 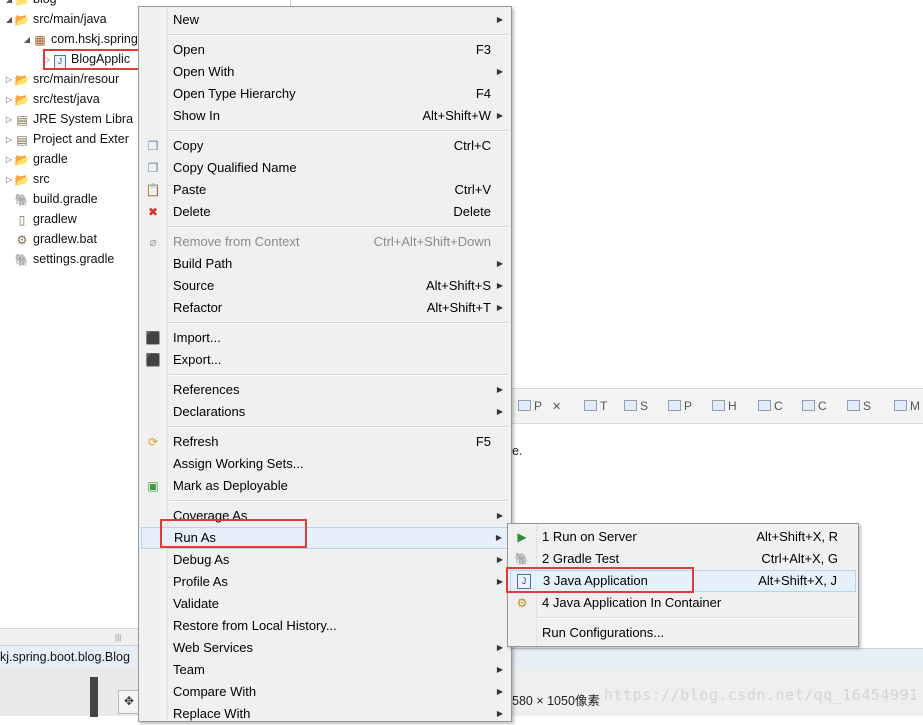 What do you see at coordinates (27, 179) in the screenshot?
I see `tree-item: ▷ 📂 src` at bounding box center [27, 179].